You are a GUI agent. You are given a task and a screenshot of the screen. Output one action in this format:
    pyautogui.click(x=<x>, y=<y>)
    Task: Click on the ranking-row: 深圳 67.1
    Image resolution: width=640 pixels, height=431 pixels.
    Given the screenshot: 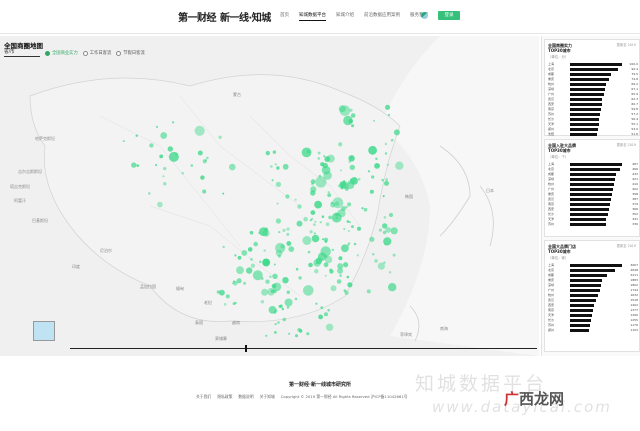 What is the action you would take?
    pyautogui.click(x=593, y=89)
    